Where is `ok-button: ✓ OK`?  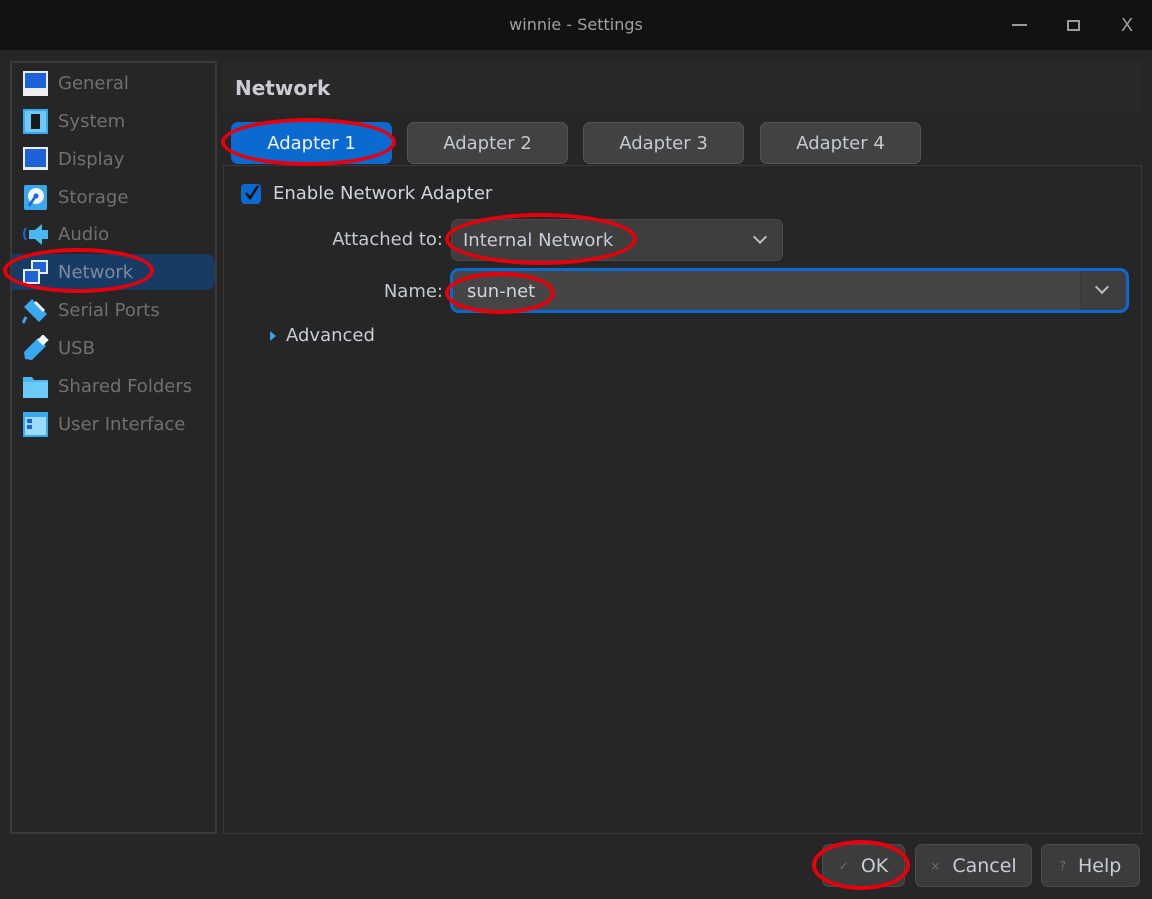
ok-button: ✓ OK is located at coordinates (863, 865).